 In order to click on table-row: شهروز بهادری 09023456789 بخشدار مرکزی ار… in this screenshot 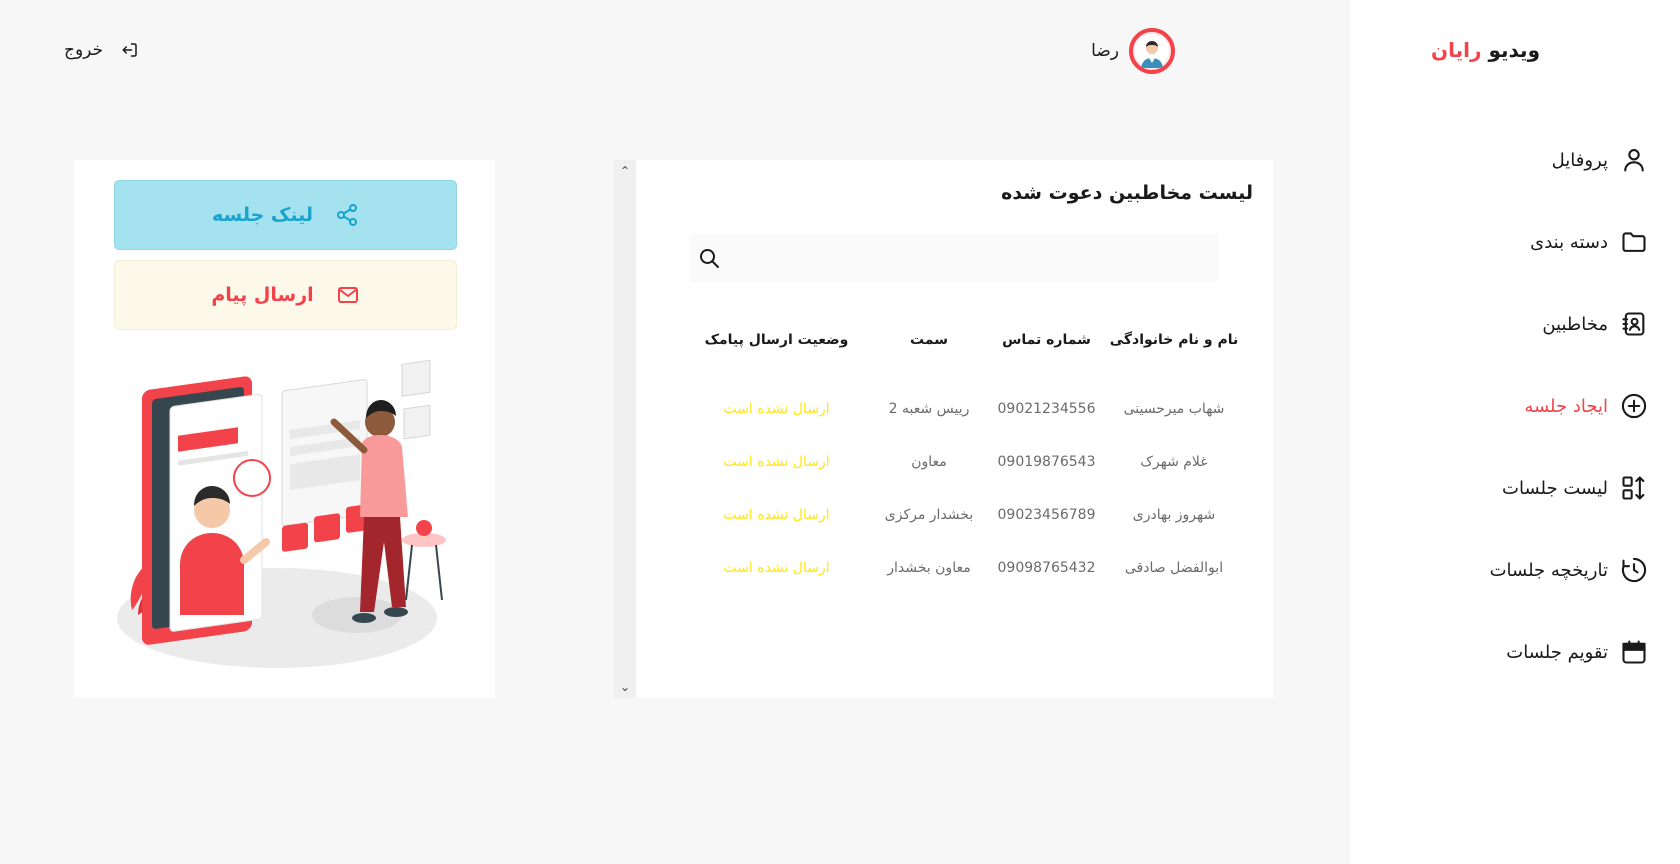, I will do `click(964, 514)`.